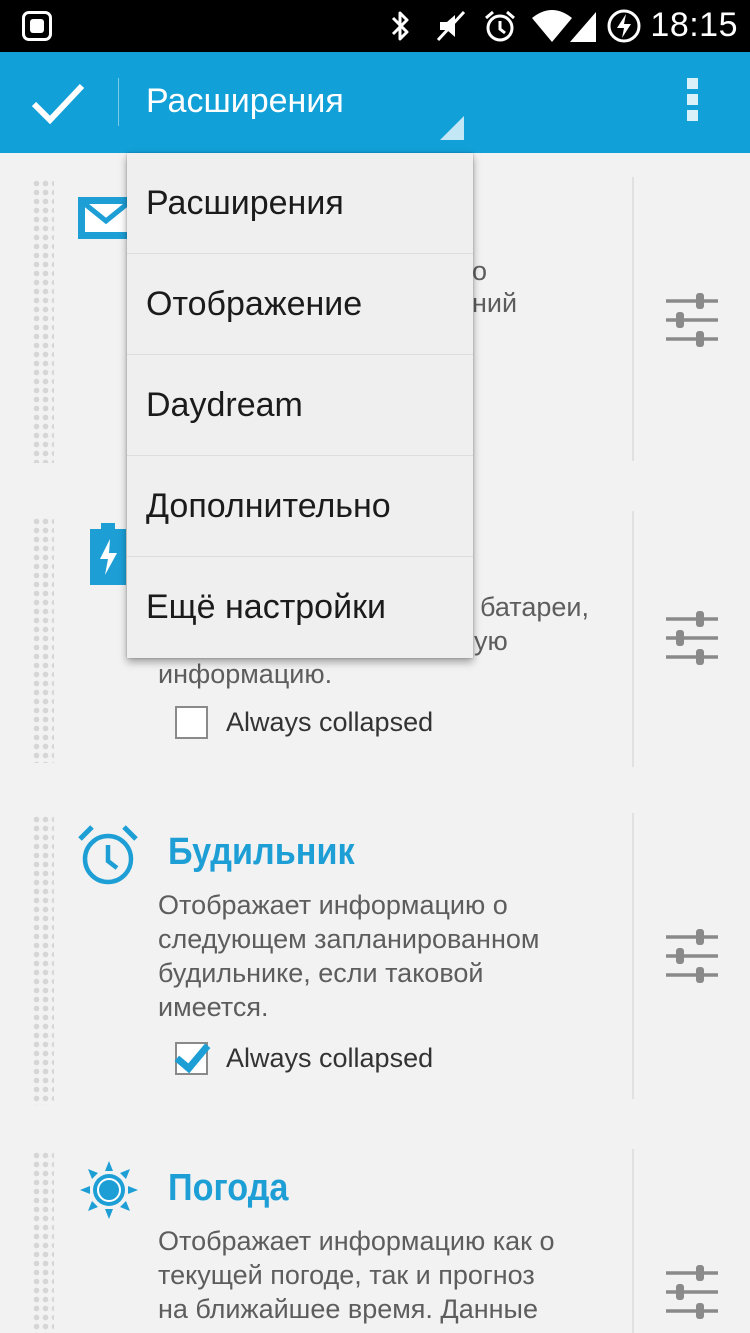 The image size is (750, 1333). I want to click on check-icon, so click(58, 103).